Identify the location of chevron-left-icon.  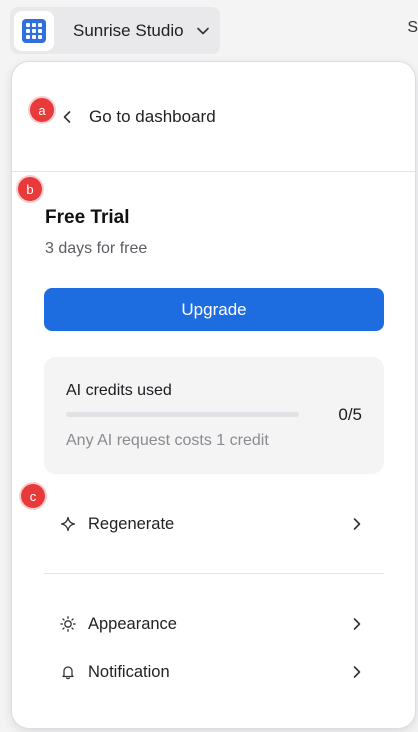
(67, 117).